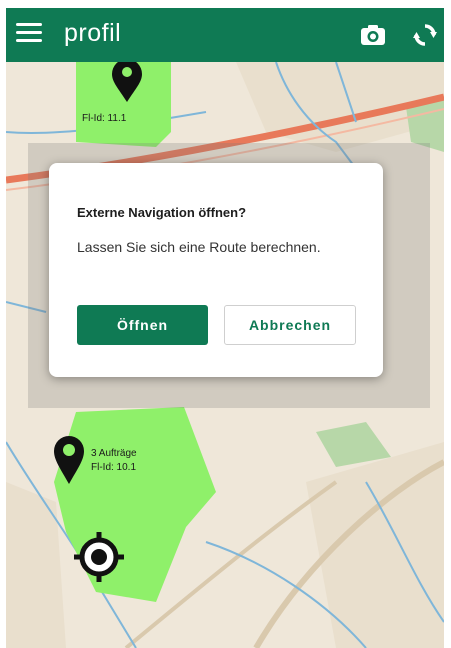 The width and height of the screenshot is (451, 648). What do you see at coordinates (225, 35) in the screenshot?
I see `app-bar: profil` at bounding box center [225, 35].